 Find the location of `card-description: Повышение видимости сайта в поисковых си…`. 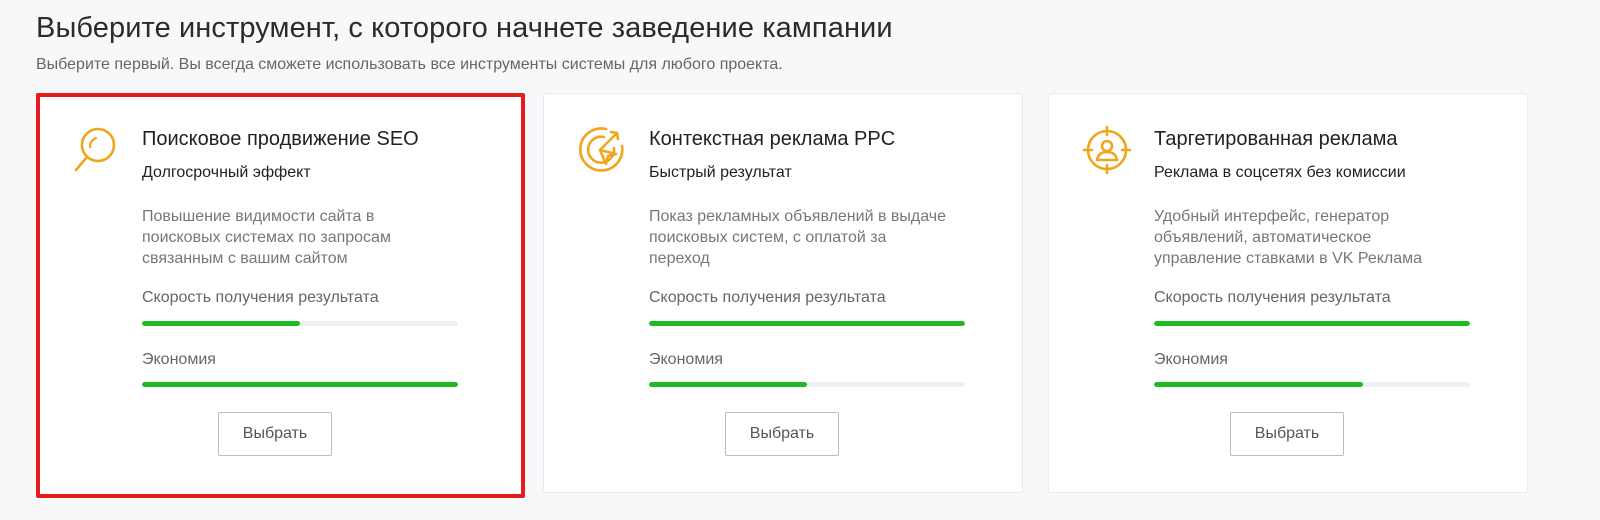

card-description: Повышение видимости сайта в поисковых си… is located at coordinates (266, 237).